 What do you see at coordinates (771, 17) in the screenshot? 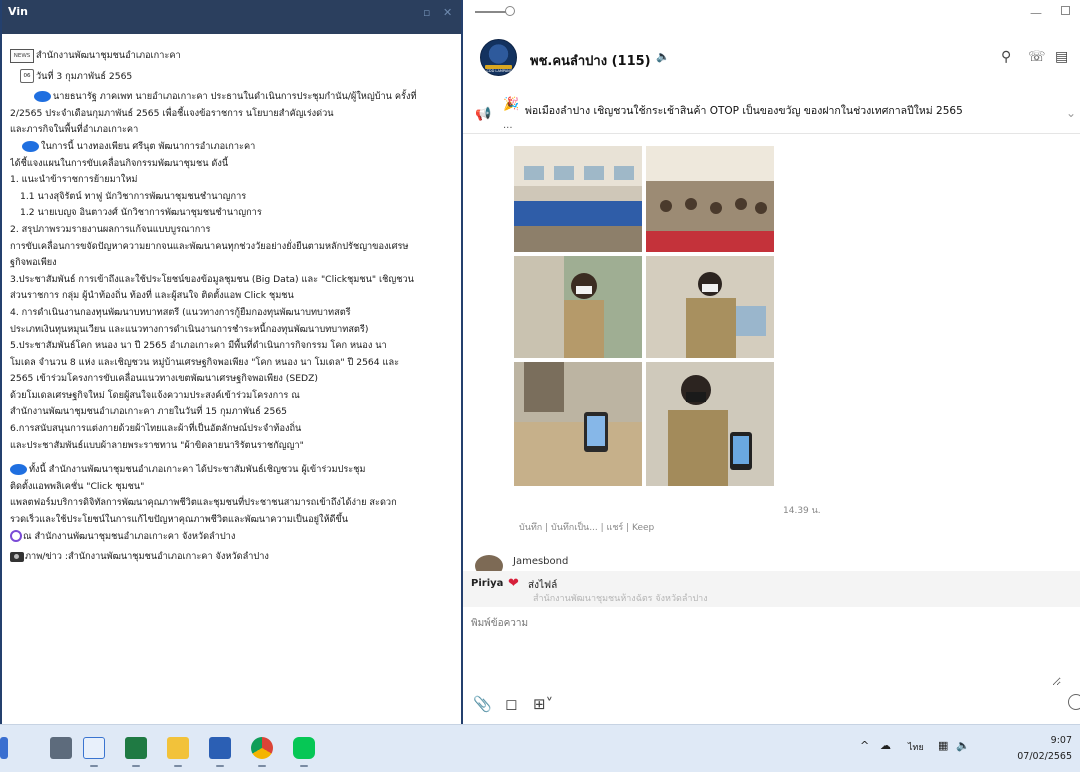
I see `window-controls: —` at bounding box center [771, 17].